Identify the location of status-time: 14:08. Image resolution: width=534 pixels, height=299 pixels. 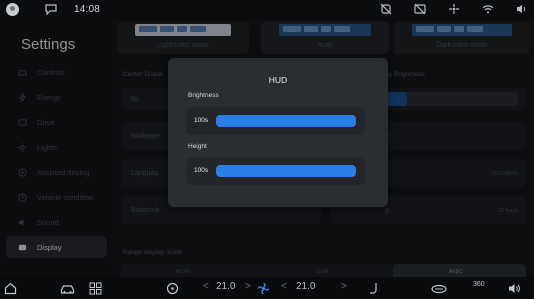
(87, 9).